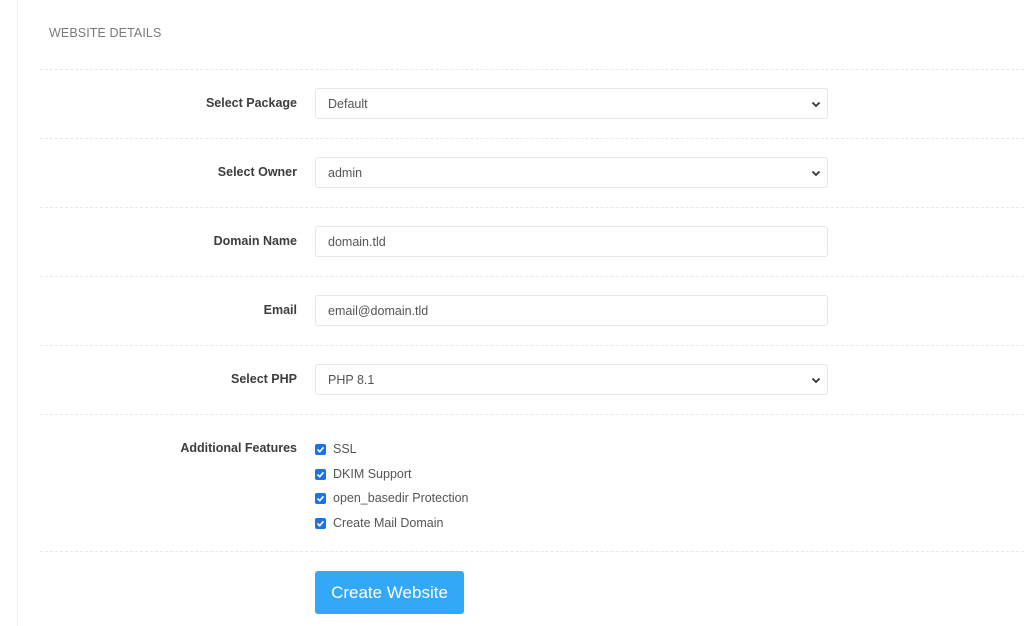  What do you see at coordinates (255, 241) in the screenshot?
I see `domain-label: Domain Name` at bounding box center [255, 241].